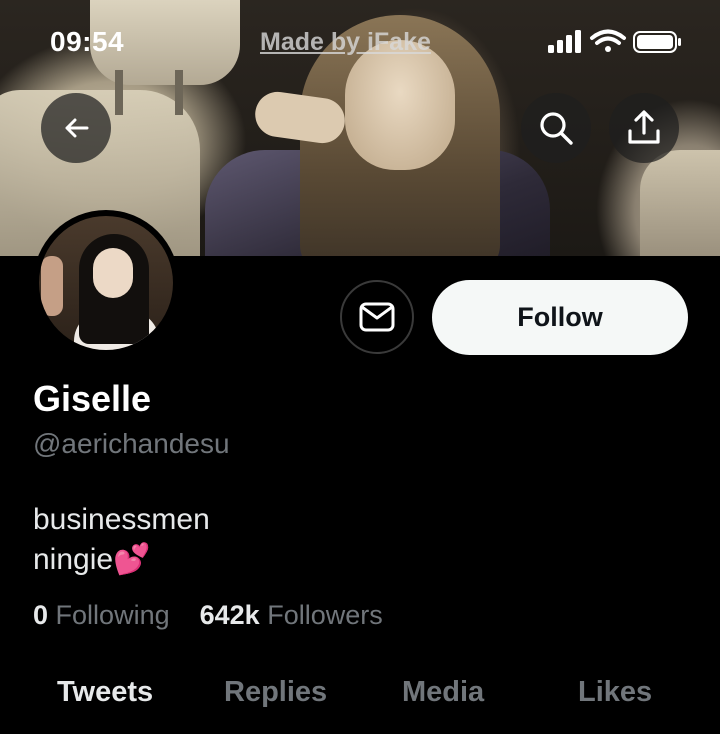 This screenshot has height=734, width=720. What do you see at coordinates (92, 398) in the screenshot?
I see `profile-name: Giselle` at bounding box center [92, 398].